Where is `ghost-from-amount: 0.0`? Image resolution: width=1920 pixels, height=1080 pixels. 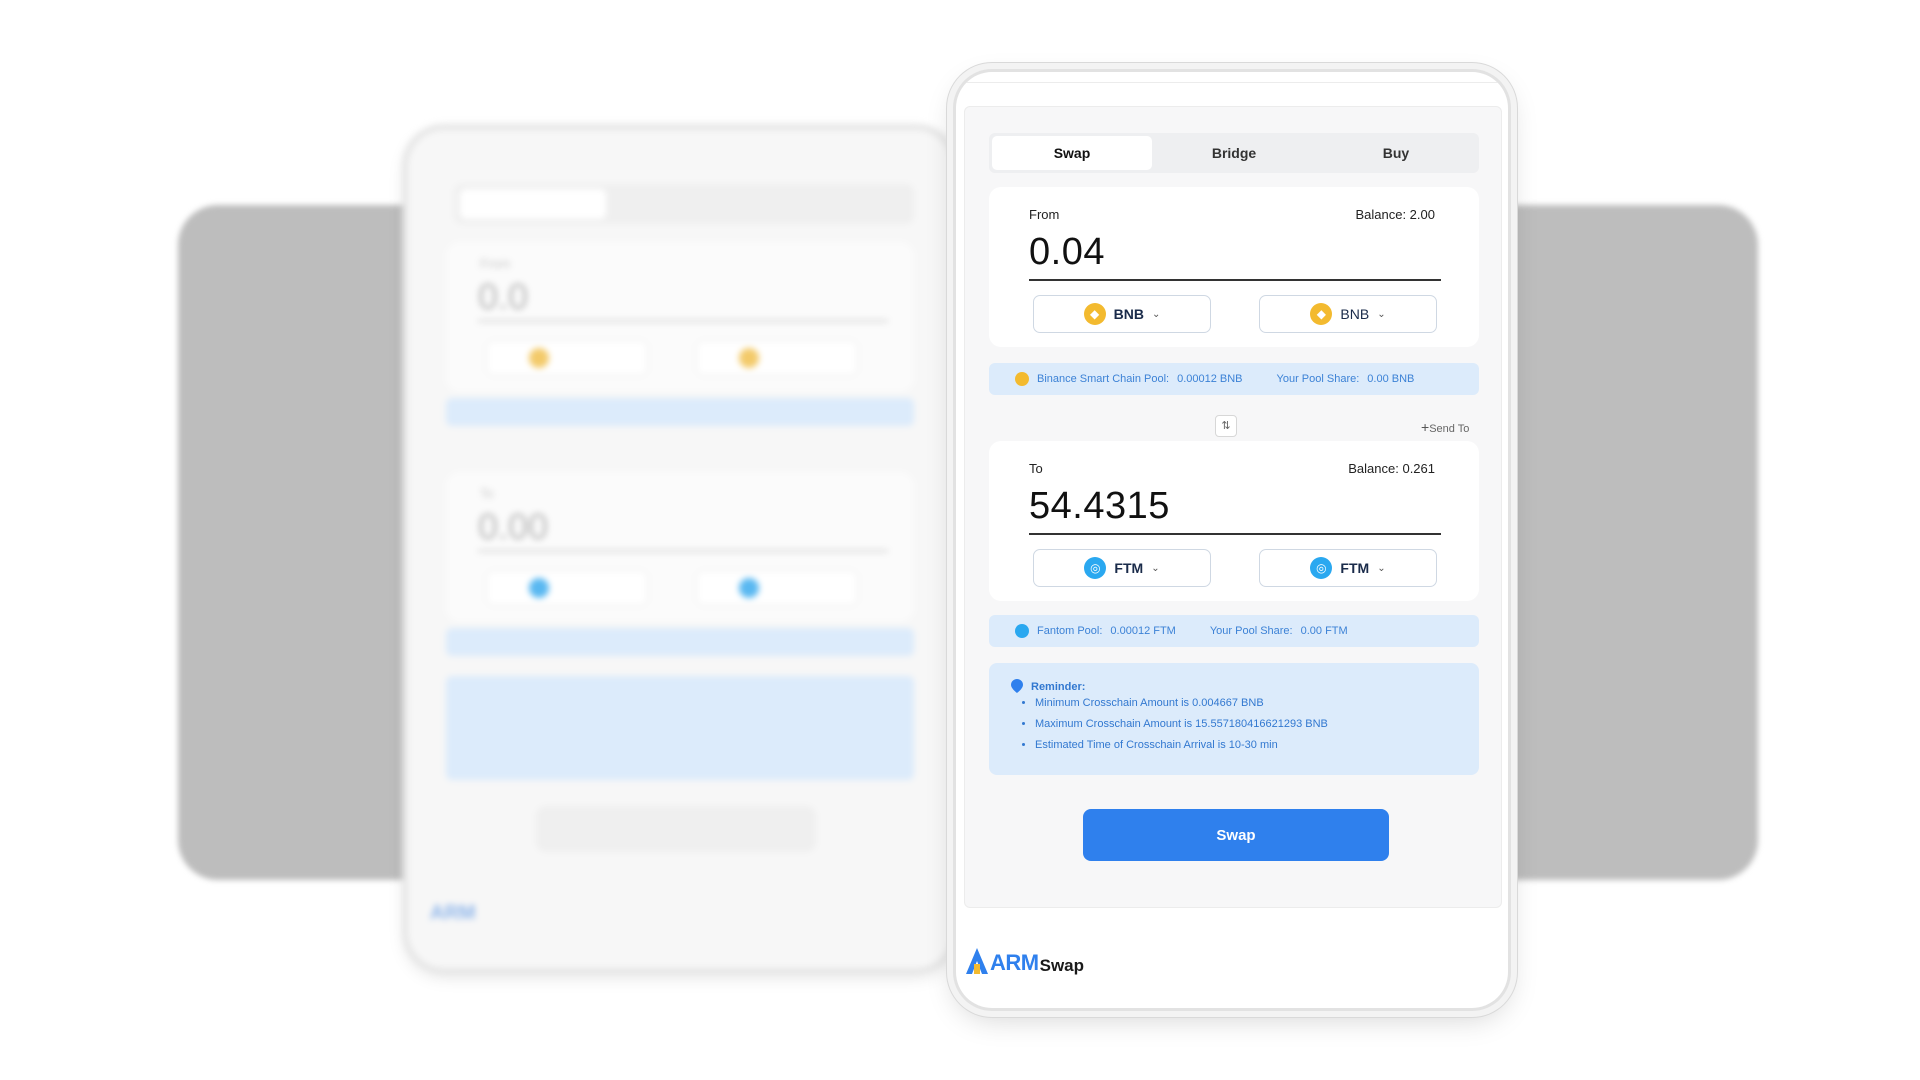 ghost-from-amount: 0.0 is located at coordinates (503, 296).